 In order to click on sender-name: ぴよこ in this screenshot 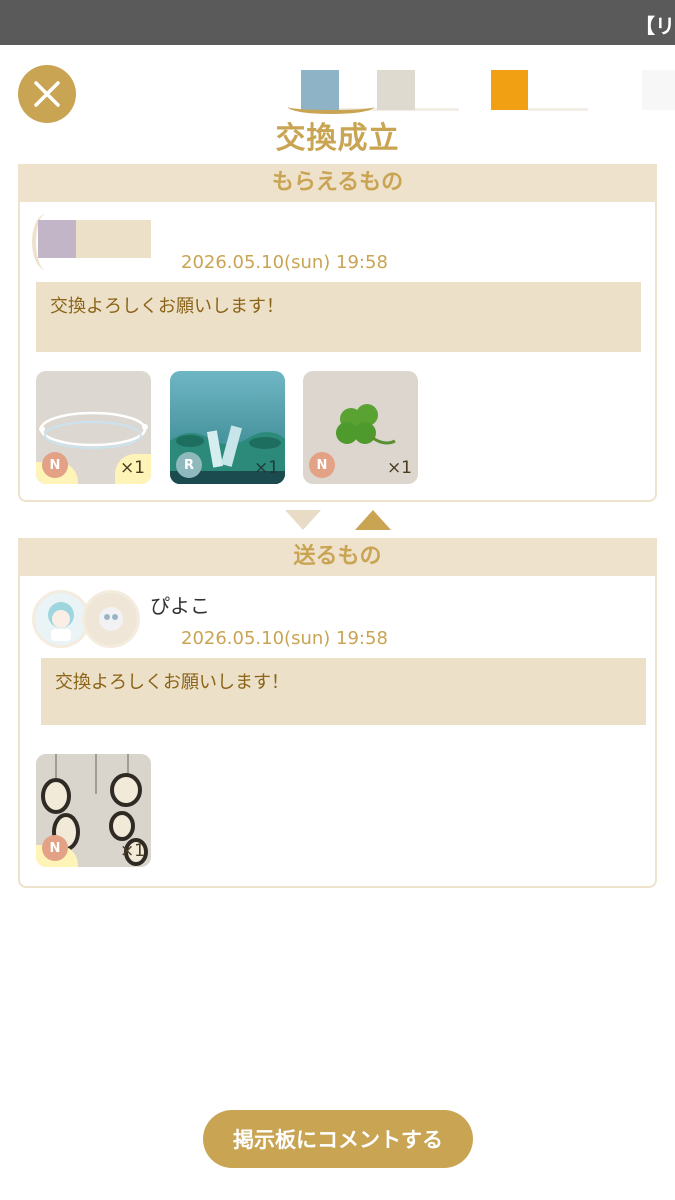, I will do `click(180, 606)`.